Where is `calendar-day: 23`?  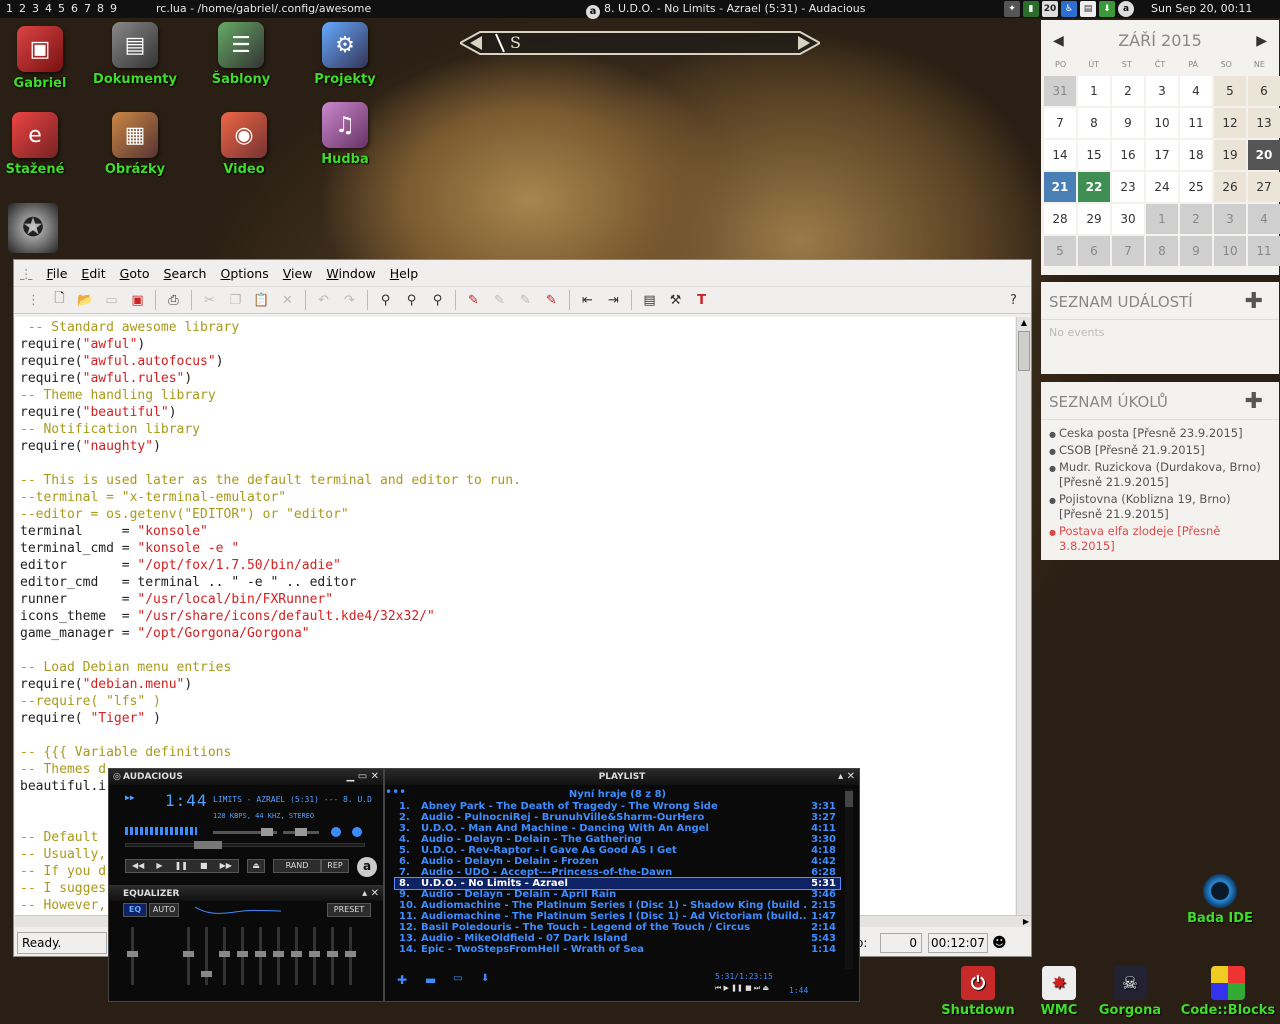 calendar-day: 23 is located at coordinates (1128, 187).